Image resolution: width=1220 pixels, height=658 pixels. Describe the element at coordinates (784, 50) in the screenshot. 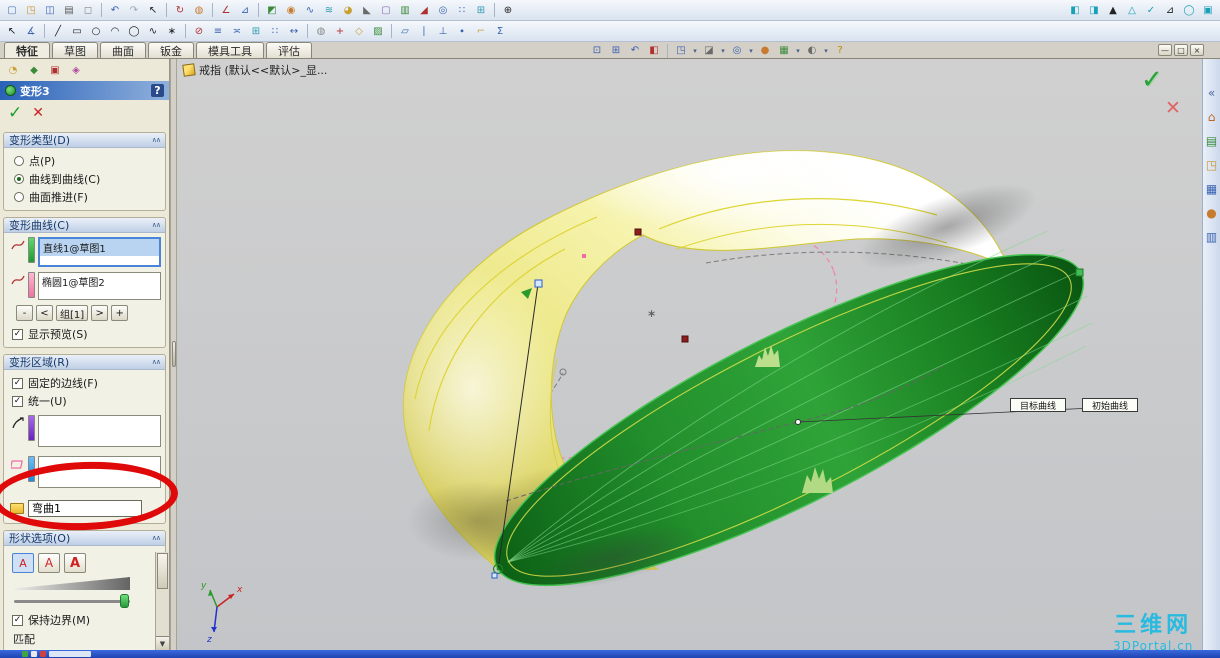

I see `apply-scene-icon: ▦` at that location.